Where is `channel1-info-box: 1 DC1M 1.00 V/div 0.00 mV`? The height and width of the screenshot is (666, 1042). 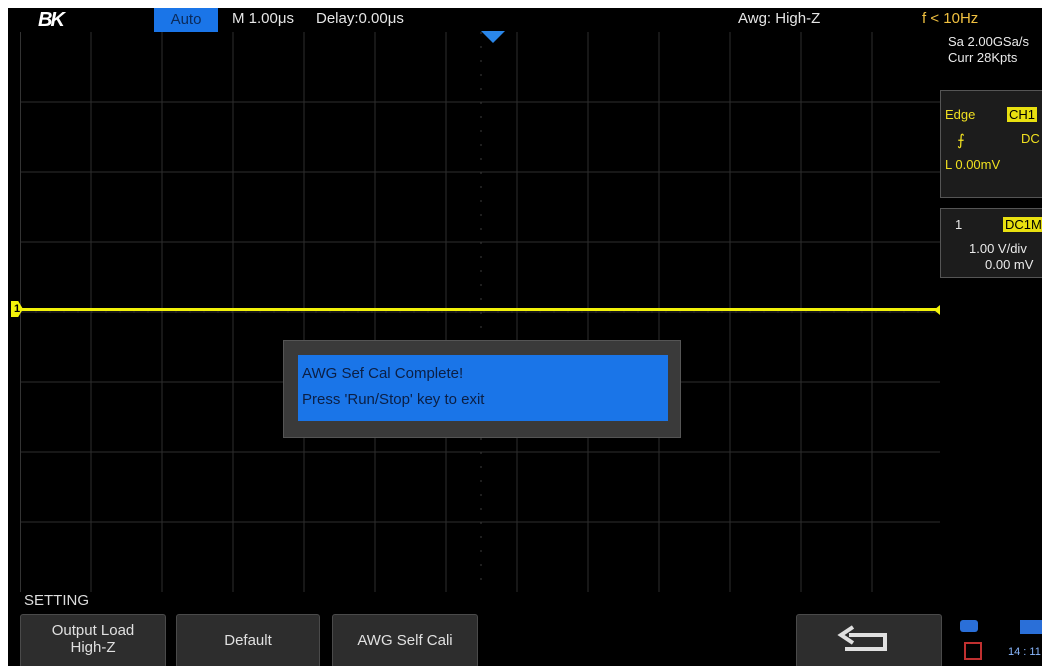 channel1-info-box: 1 DC1M 1.00 V/div 0.00 mV is located at coordinates (991, 243).